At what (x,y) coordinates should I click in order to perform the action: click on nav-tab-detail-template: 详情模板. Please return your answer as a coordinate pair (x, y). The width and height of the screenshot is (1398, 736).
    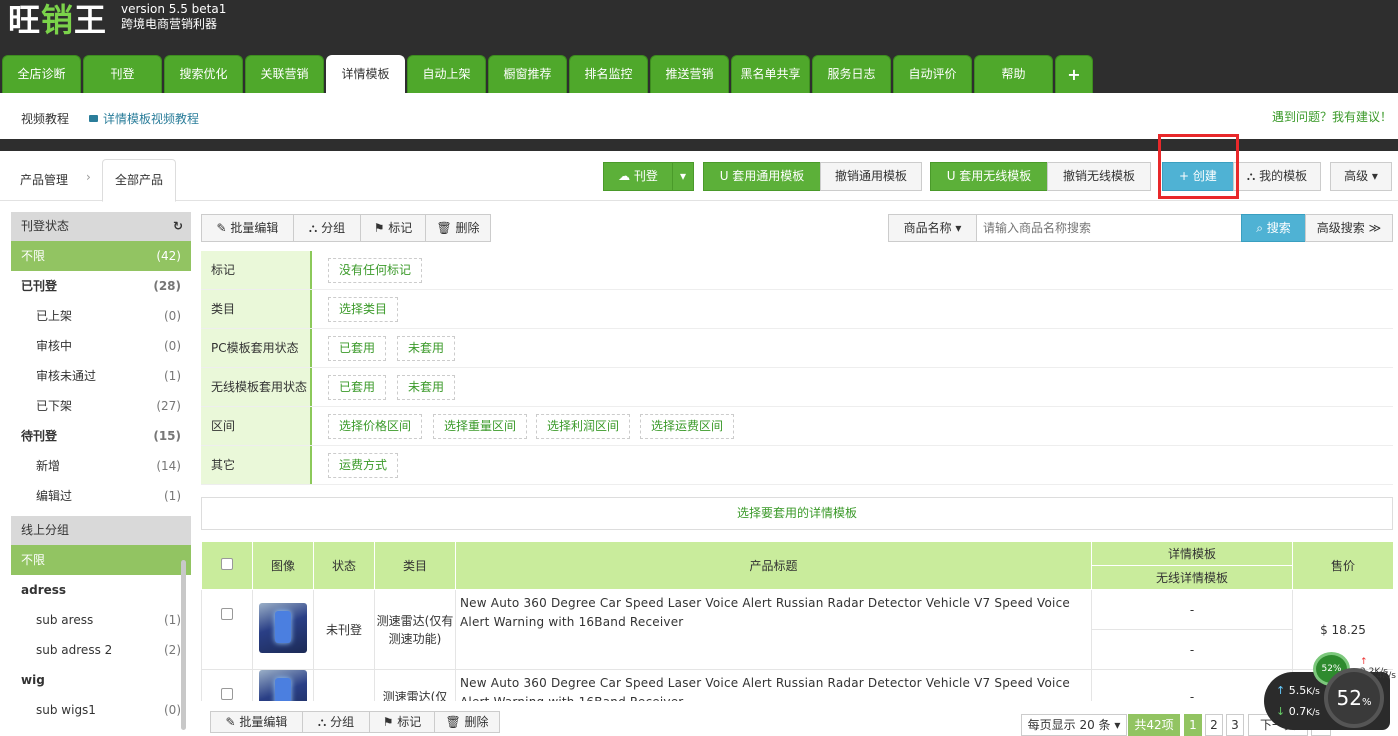
    Looking at the image, I should click on (365, 74).